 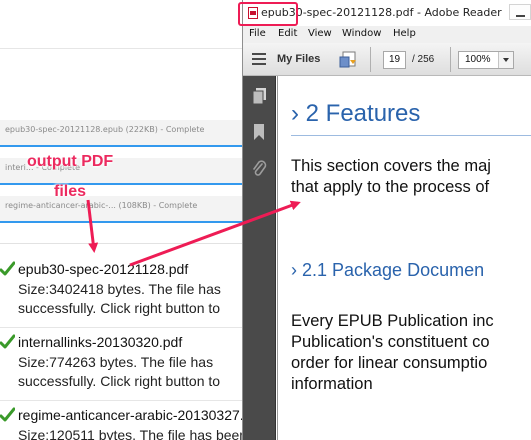 What do you see at coordinates (298, 59) in the screenshot?
I see `my-files-button: My Files` at bounding box center [298, 59].